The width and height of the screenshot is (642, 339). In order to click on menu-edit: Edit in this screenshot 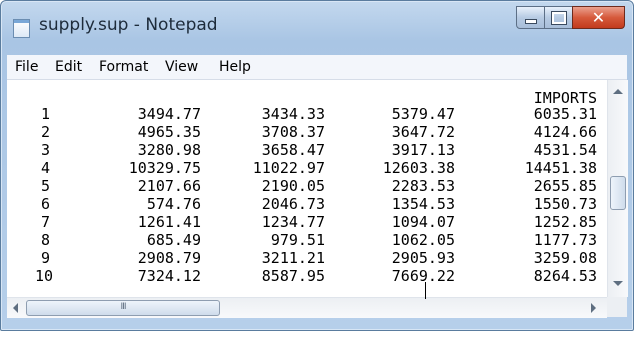, I will do `click(68, 67)`.